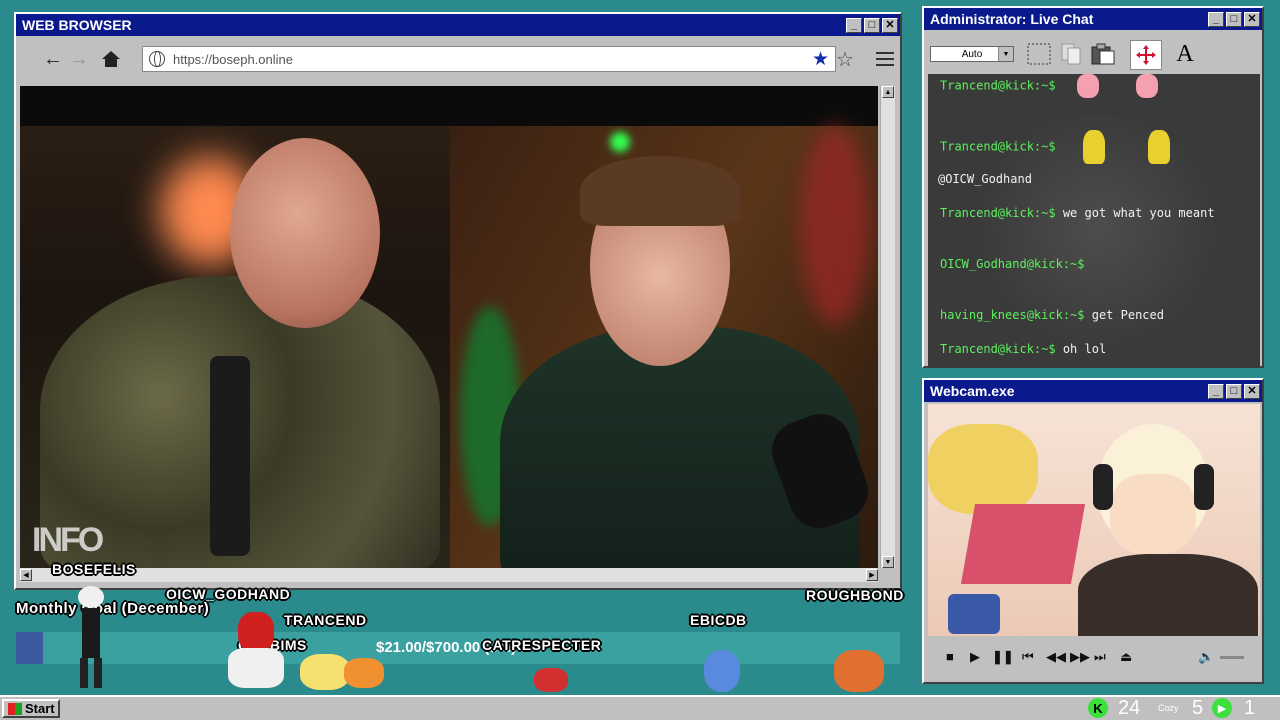 The image size is (1280, 720). I want to click on taskbar: Start K 24 Cozy 5 ▶ 1, so click(640, 707).